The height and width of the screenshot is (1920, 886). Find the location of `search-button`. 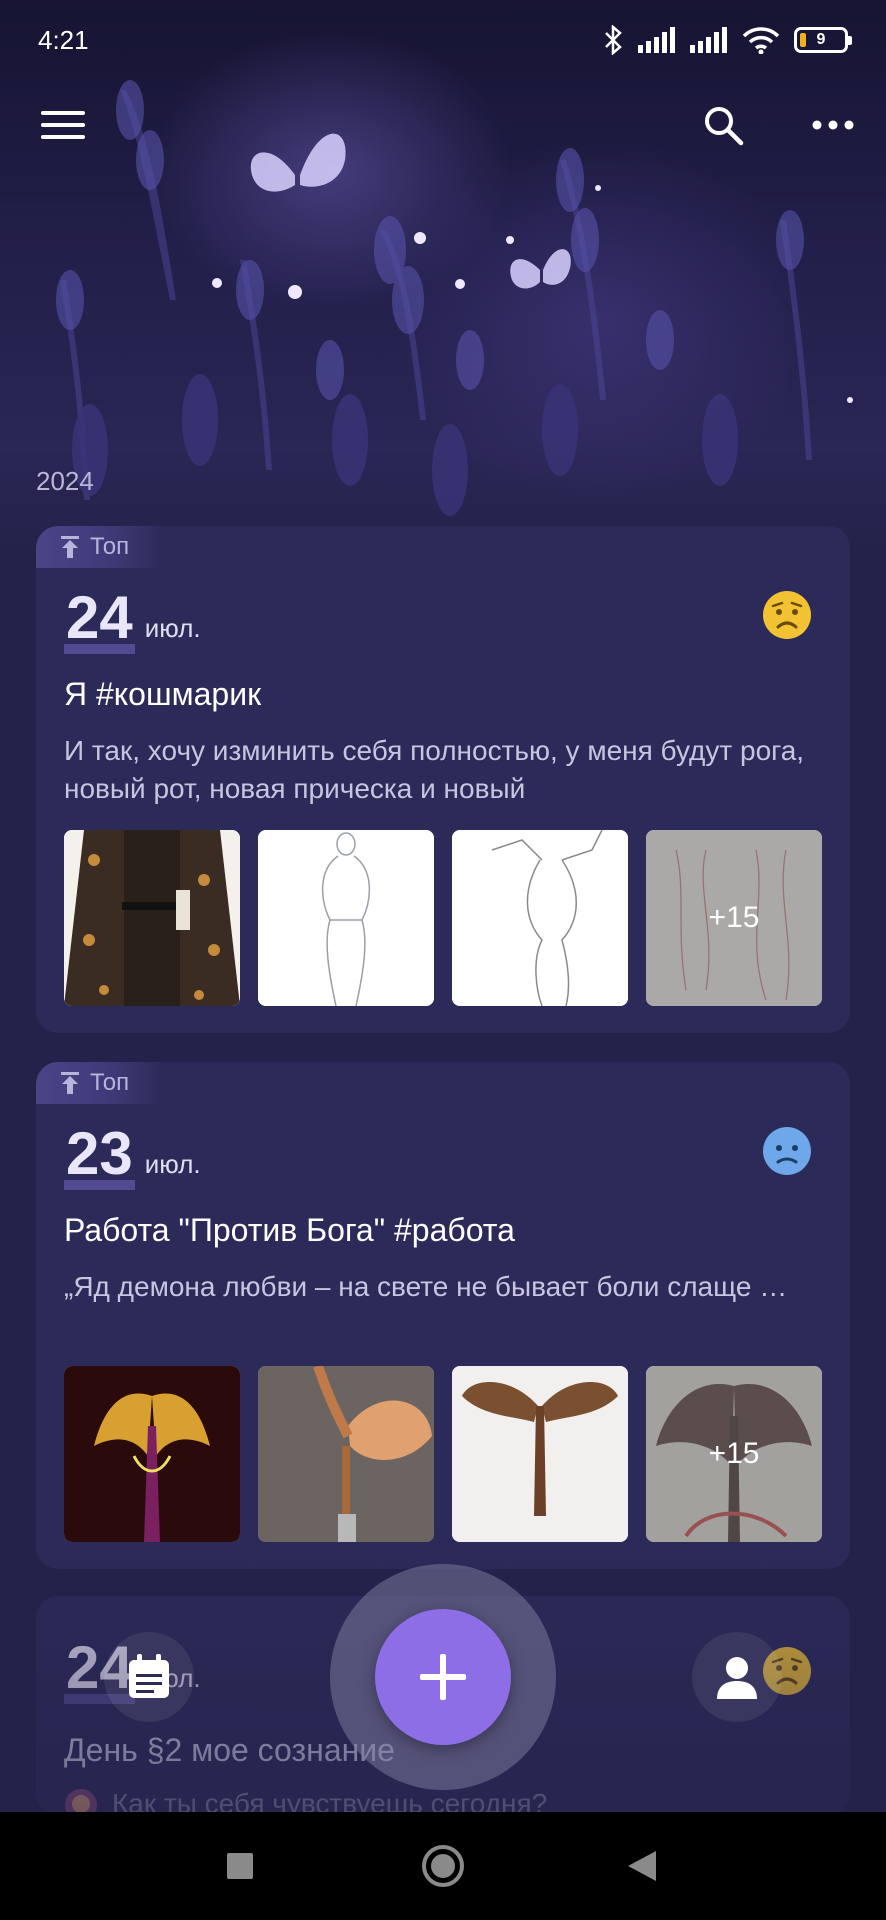

search-button is located at coordinates (723, 125).